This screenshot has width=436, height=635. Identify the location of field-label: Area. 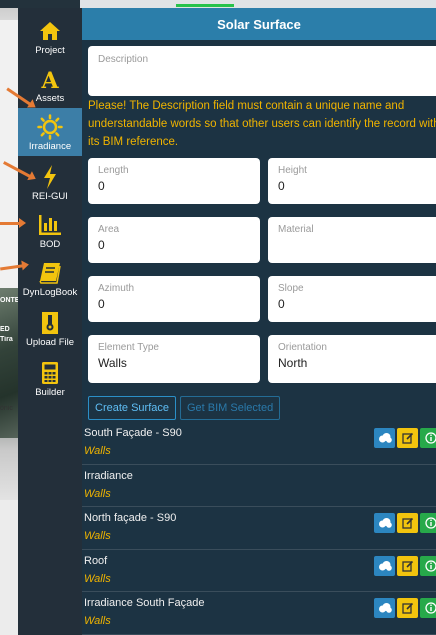
(109, 229).